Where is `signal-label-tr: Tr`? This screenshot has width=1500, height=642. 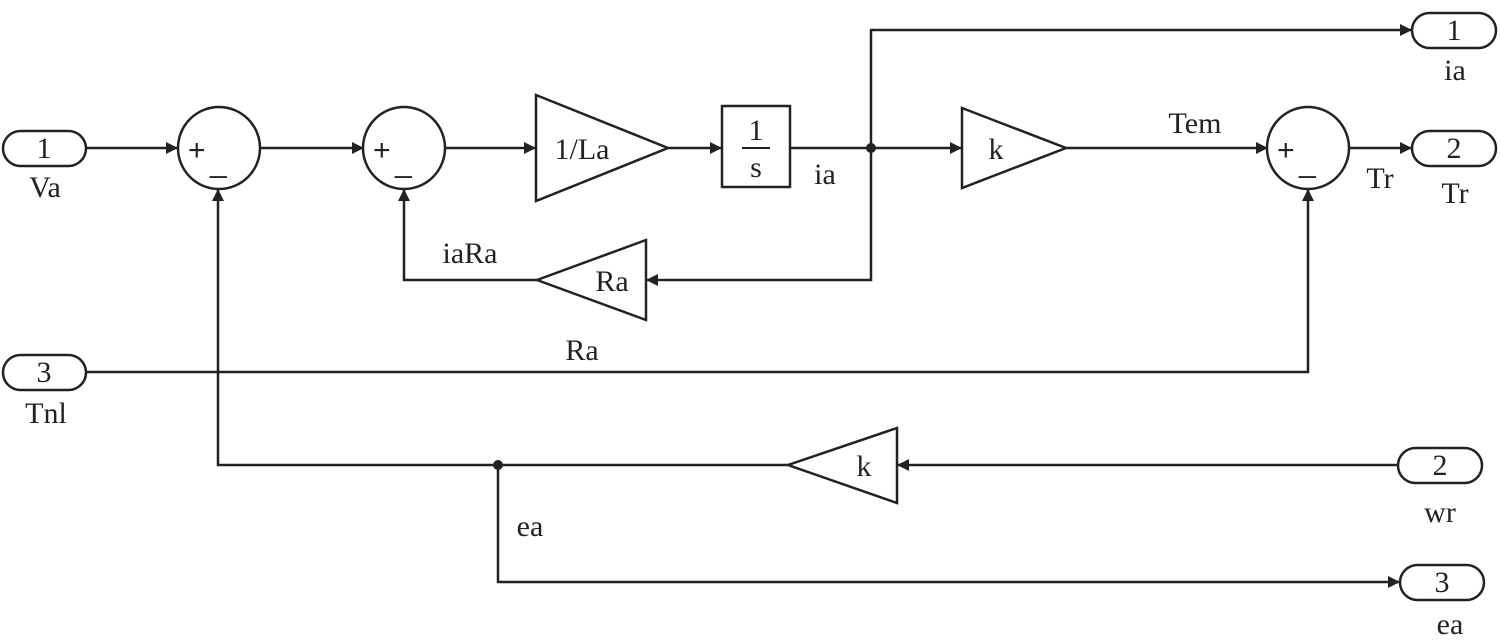 signal-label-tr: Tr is located at coordinates (1379, 178).